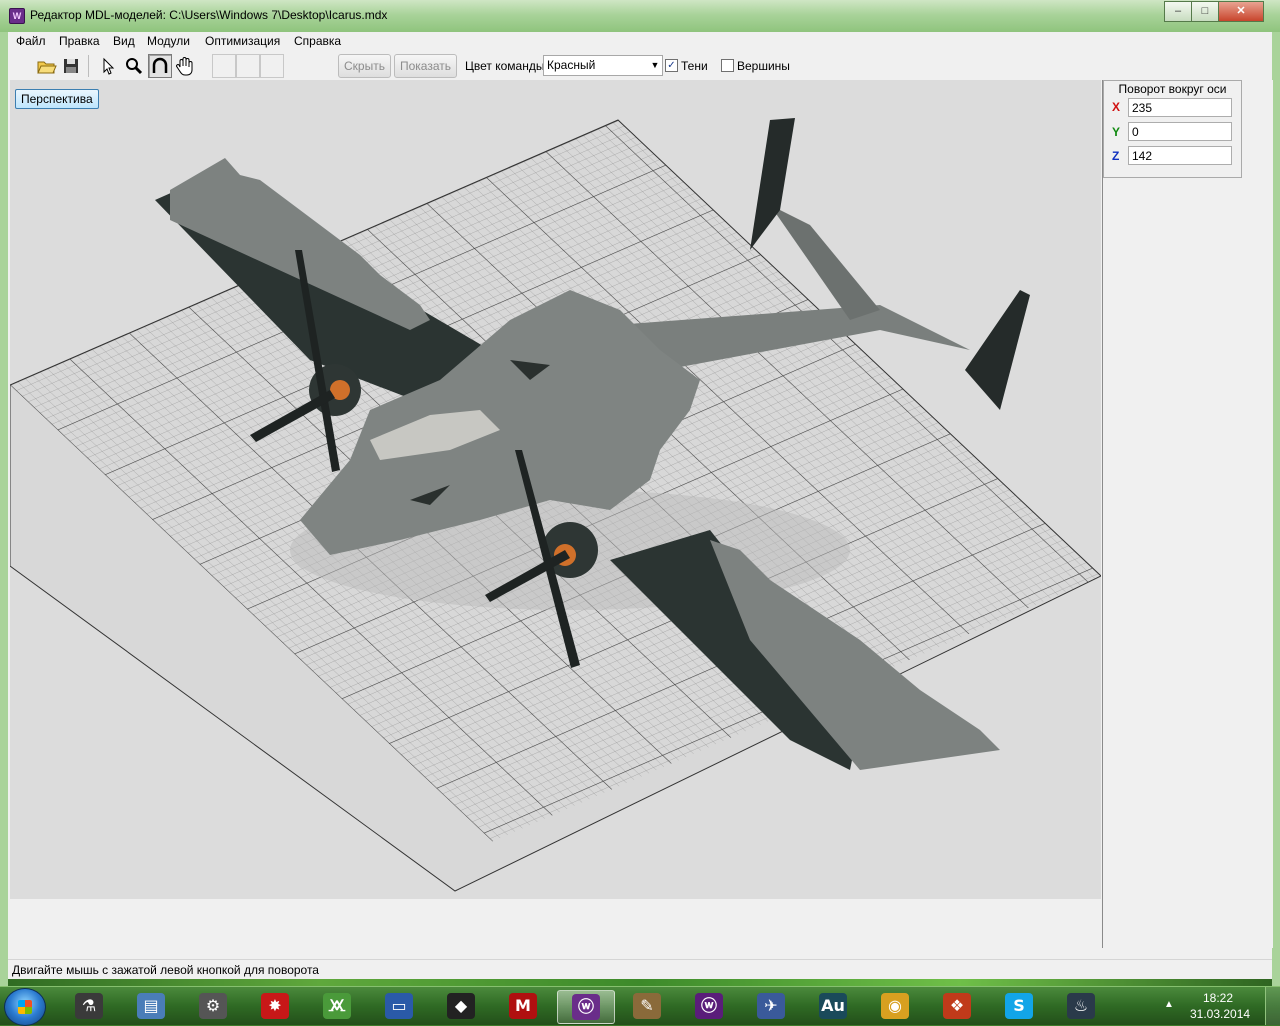 This screenshot has height=1026, width=1280. I want to click on select-tool-button, so click(108, 66).